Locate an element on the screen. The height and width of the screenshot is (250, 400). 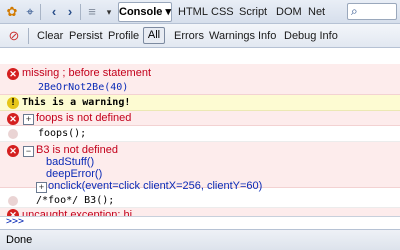
stack-frame: deepError() is located at coordinates (74, 174).